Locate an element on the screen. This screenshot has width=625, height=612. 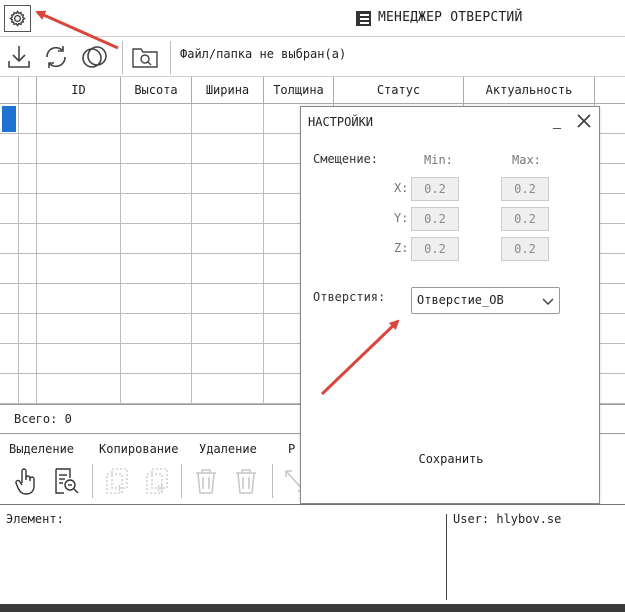
download-button is located at coordinates (19, 57).